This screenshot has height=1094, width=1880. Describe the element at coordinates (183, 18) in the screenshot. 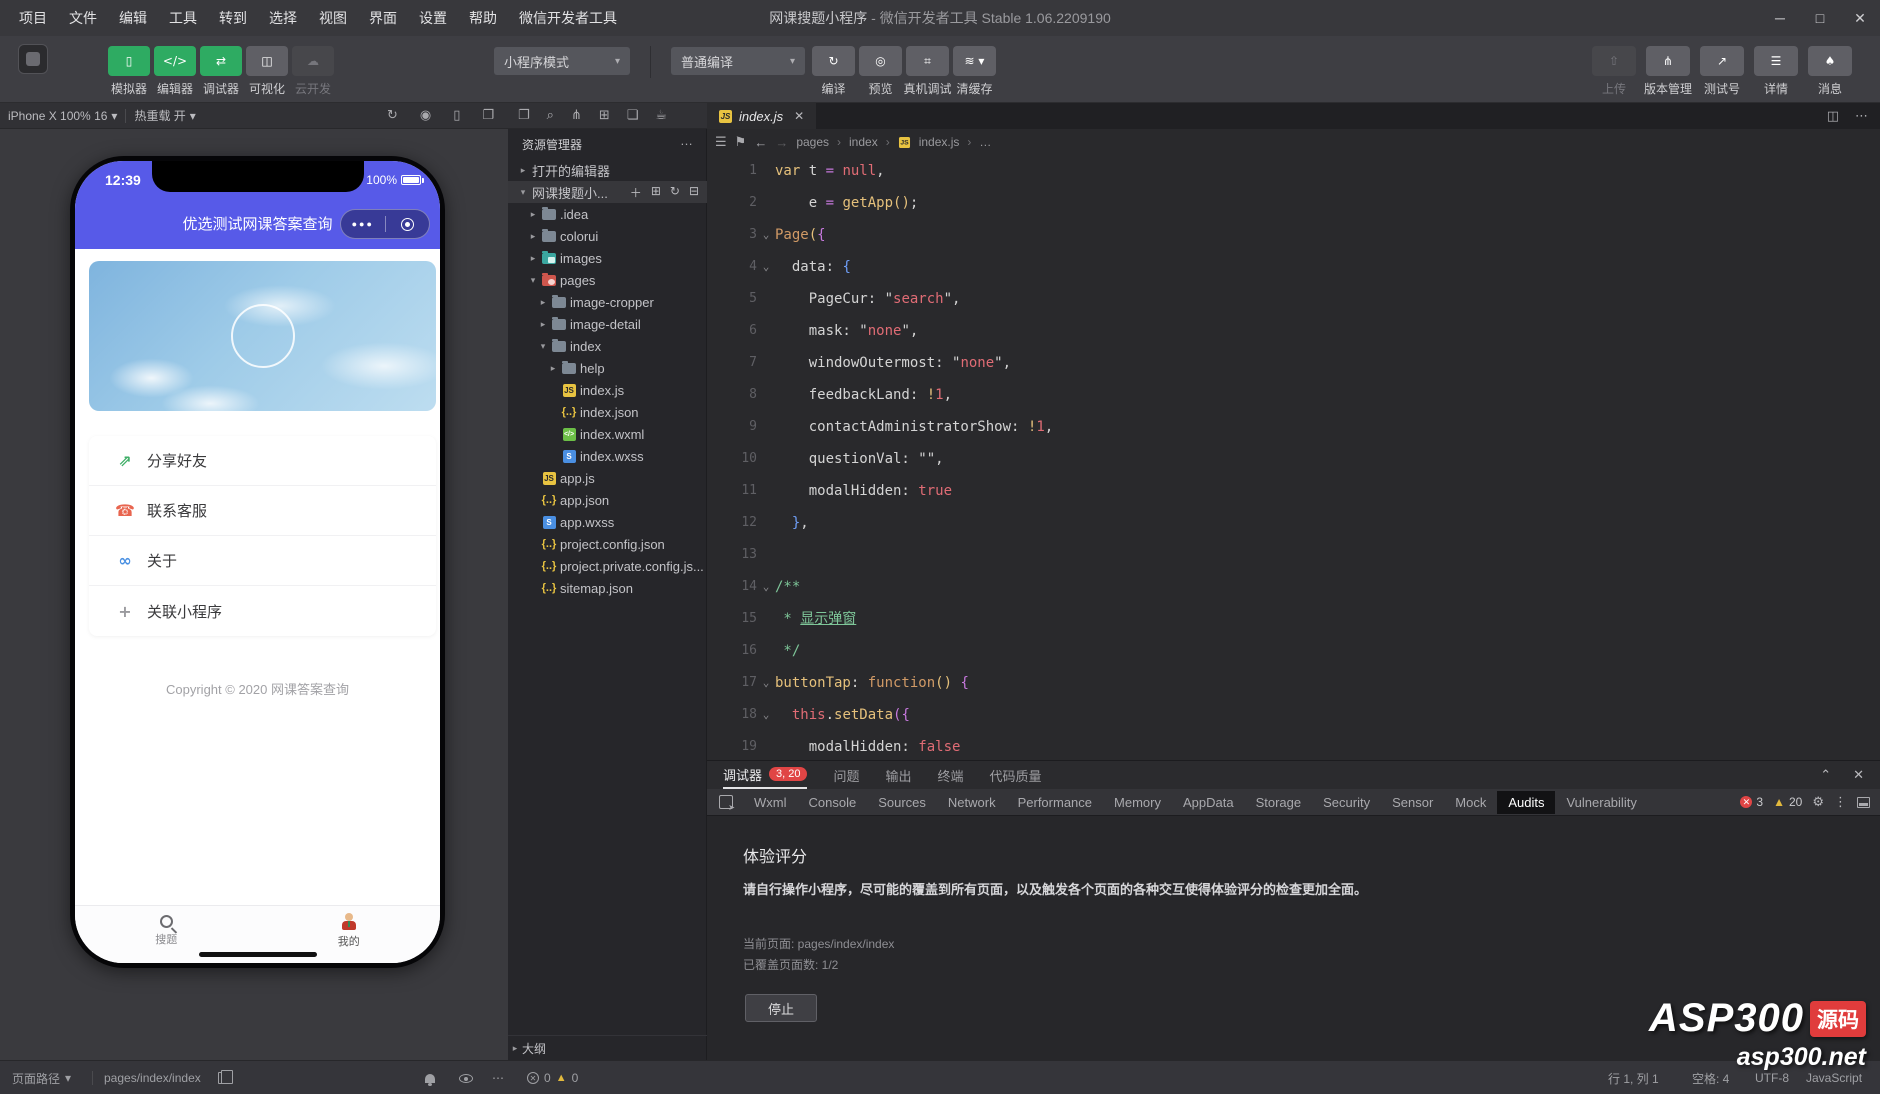

I see `menu-item-4: 工具` at that location.